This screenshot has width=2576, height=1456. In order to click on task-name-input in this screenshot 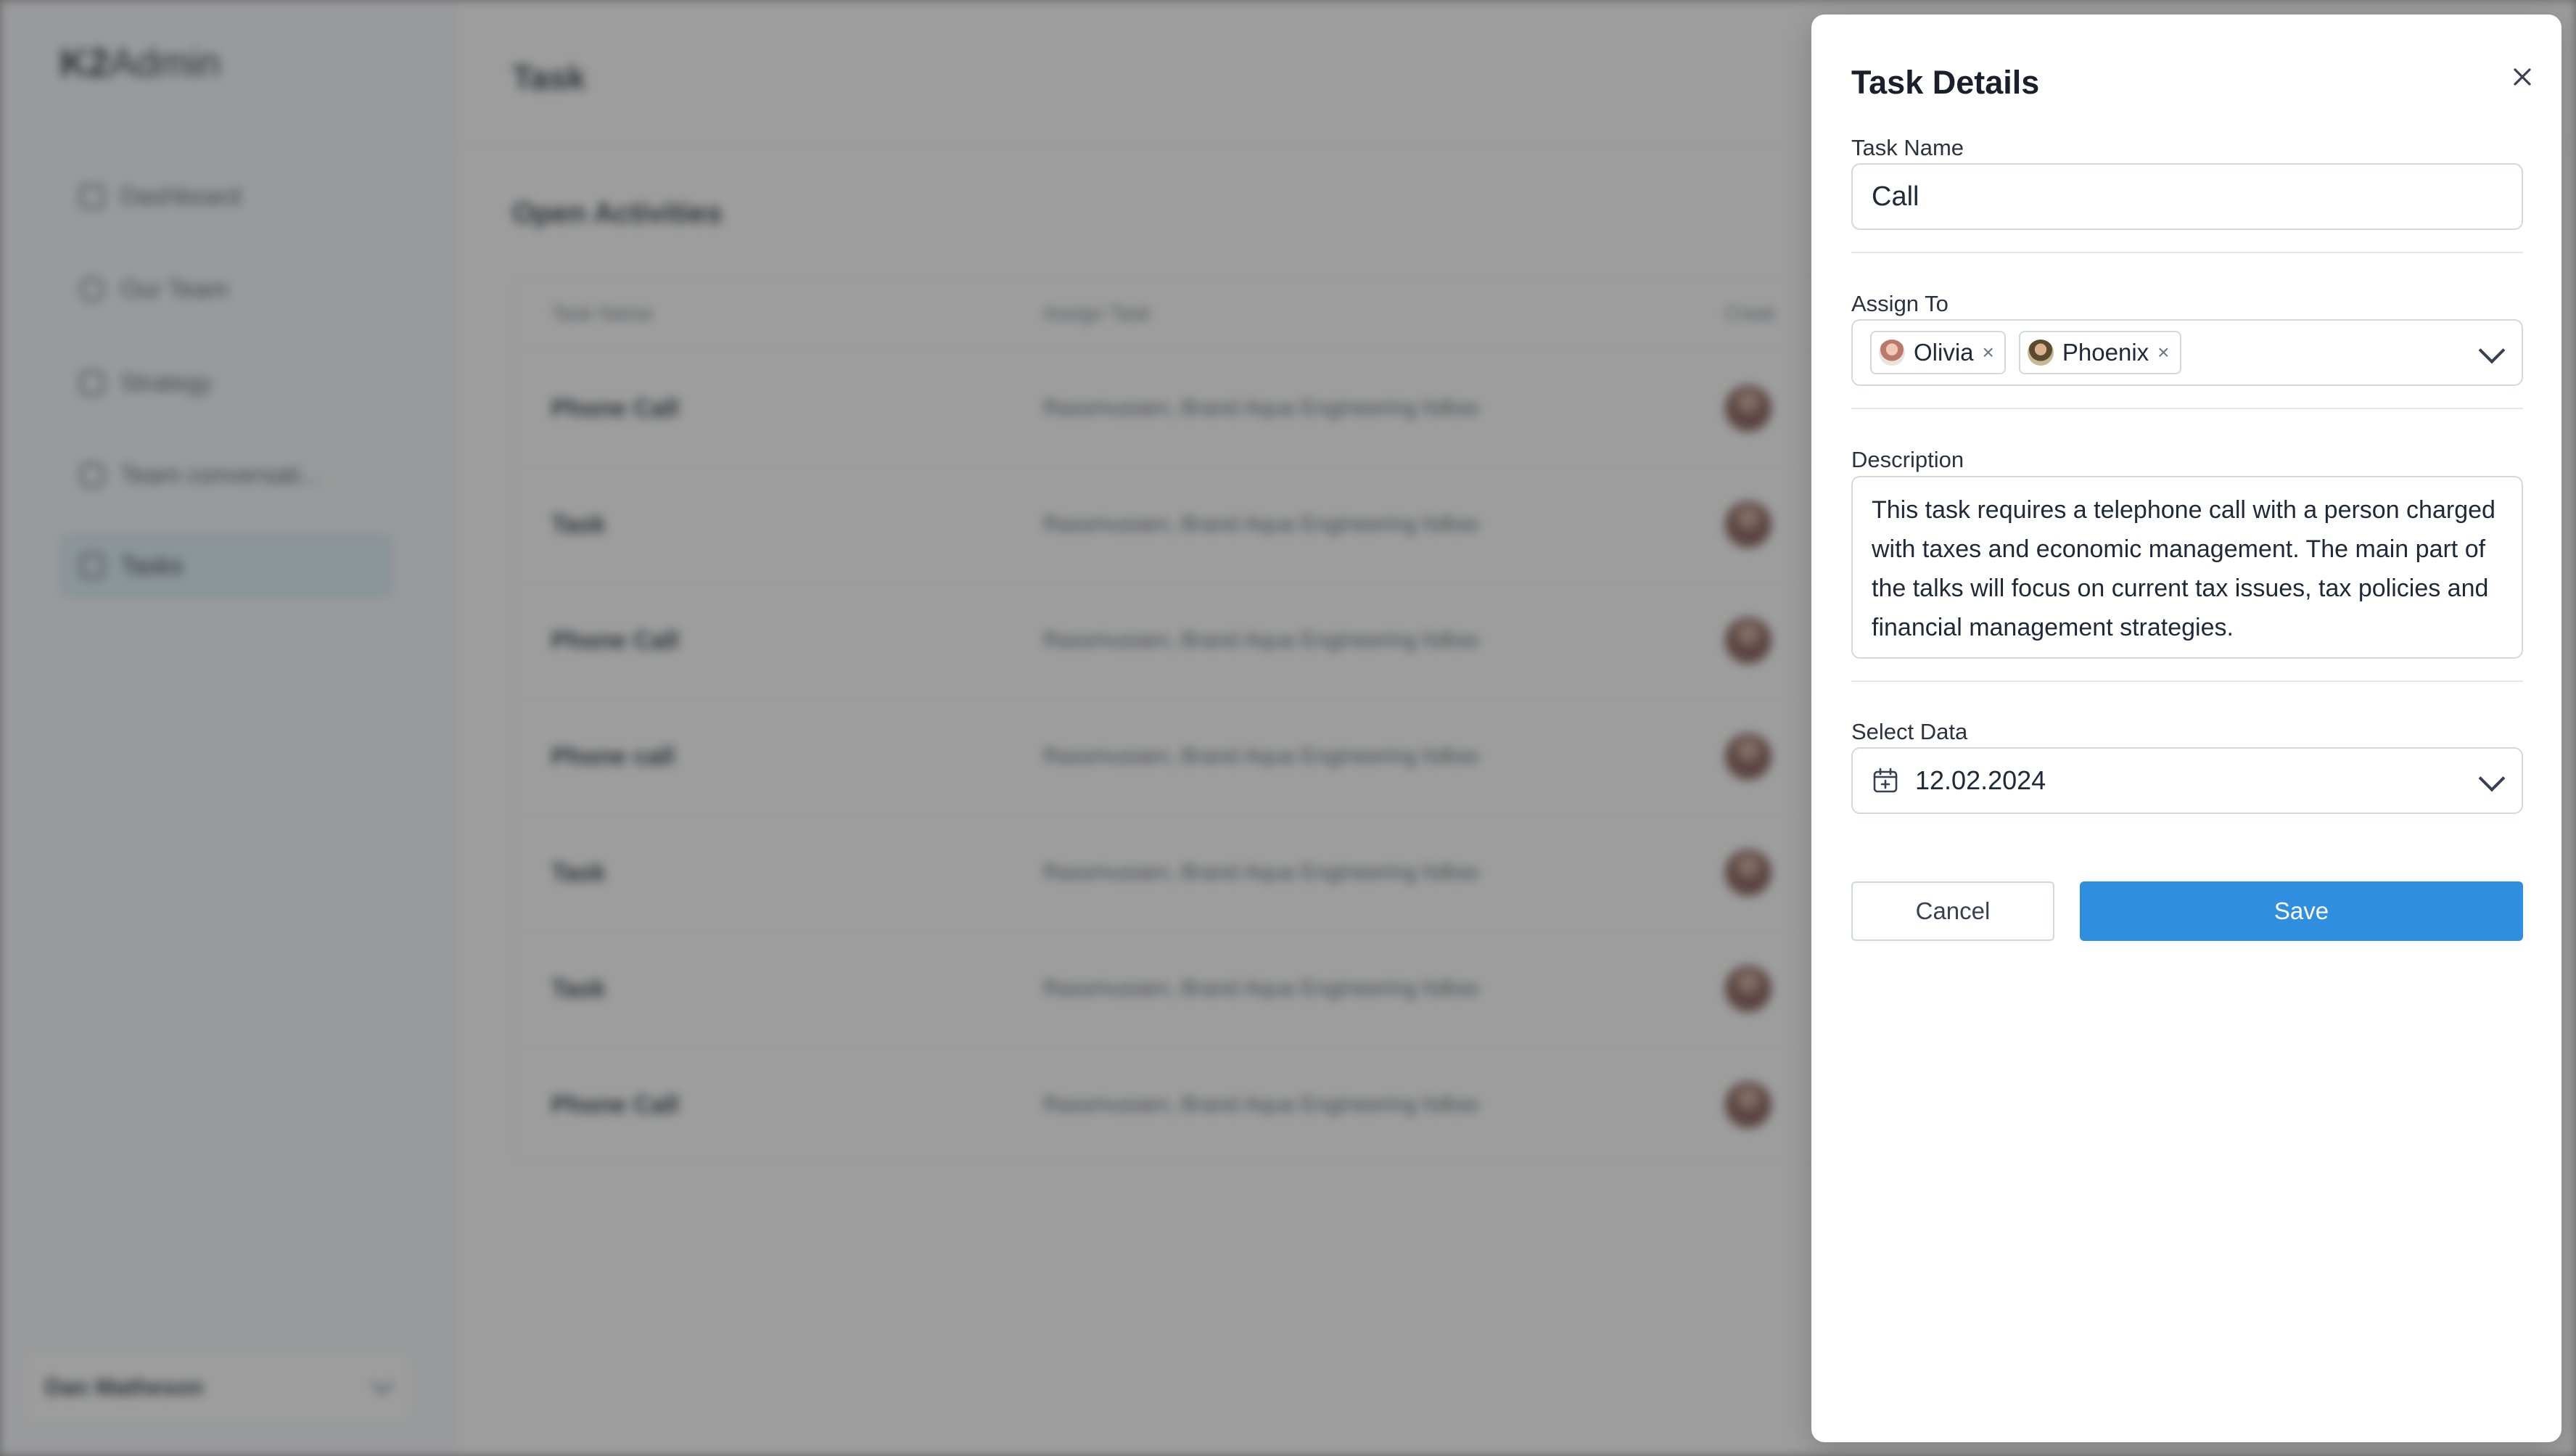, I will do `click(2187, 197)`.